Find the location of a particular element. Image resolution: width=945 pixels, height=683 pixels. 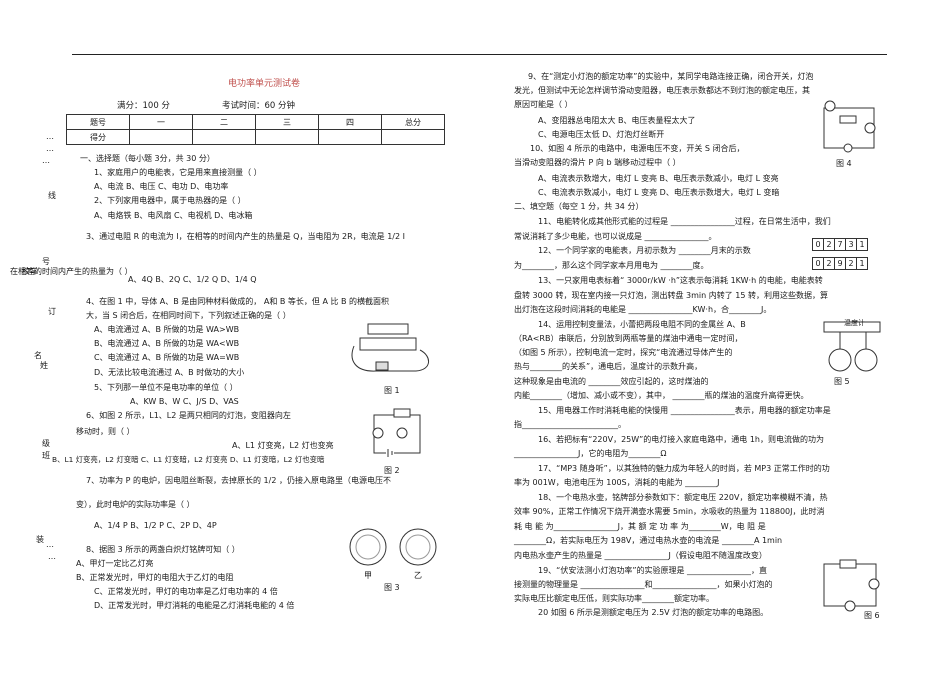

score-table-header: 题号 一 二 三 四 总分 is located at coordinates (255, 122).